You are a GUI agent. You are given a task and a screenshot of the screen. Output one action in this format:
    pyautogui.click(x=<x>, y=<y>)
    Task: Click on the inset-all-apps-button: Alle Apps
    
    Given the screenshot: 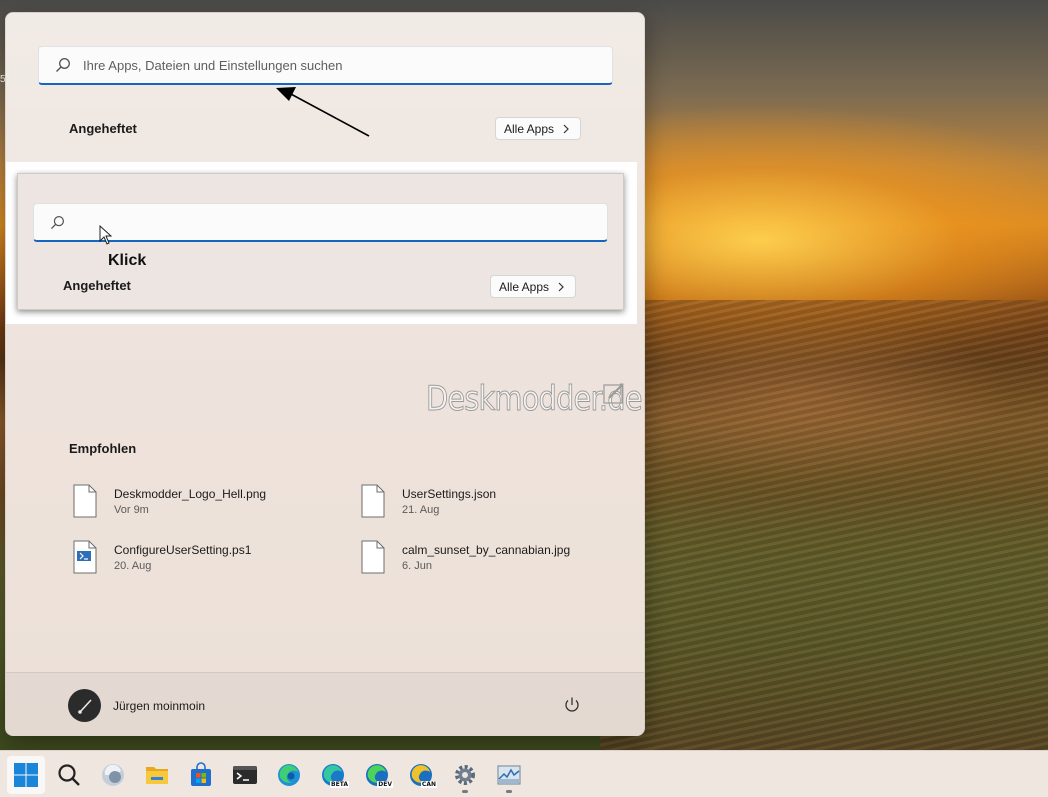 What is the action you would take?
    pyautogui.click(x=533, y=286)
    